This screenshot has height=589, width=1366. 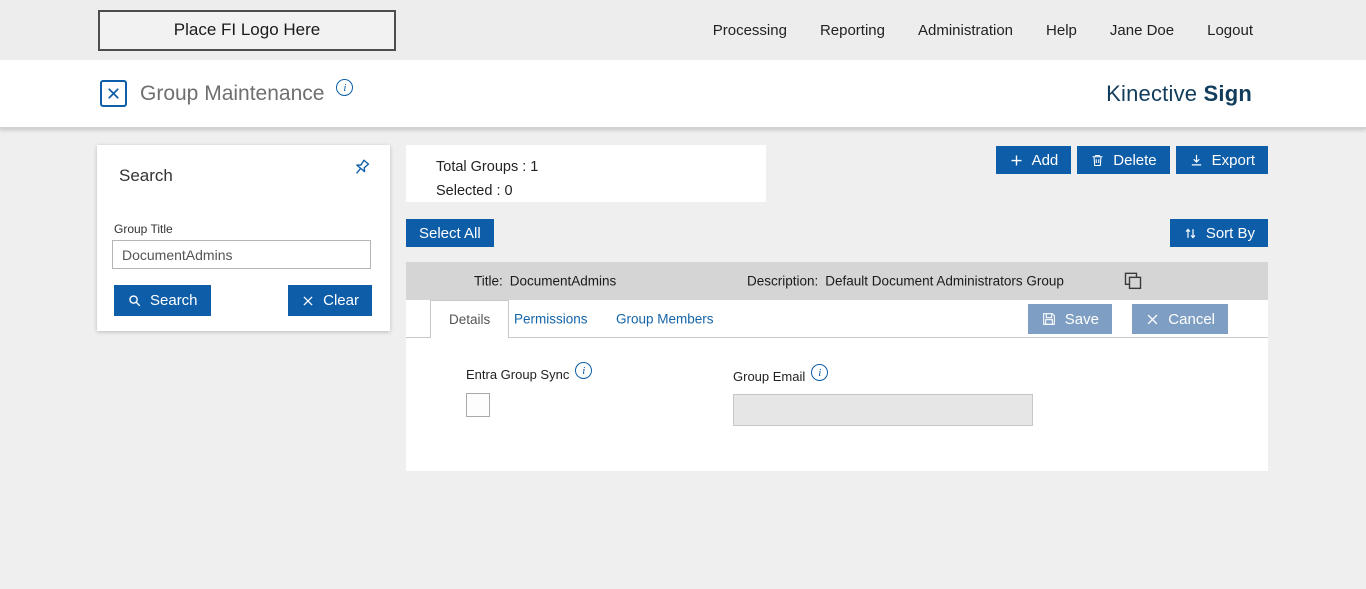 What do you see at coordinates (243, 238) in the screenshot?
I see `search-panel: Search Group Title Search Clear` at bounding box center [243, 238].